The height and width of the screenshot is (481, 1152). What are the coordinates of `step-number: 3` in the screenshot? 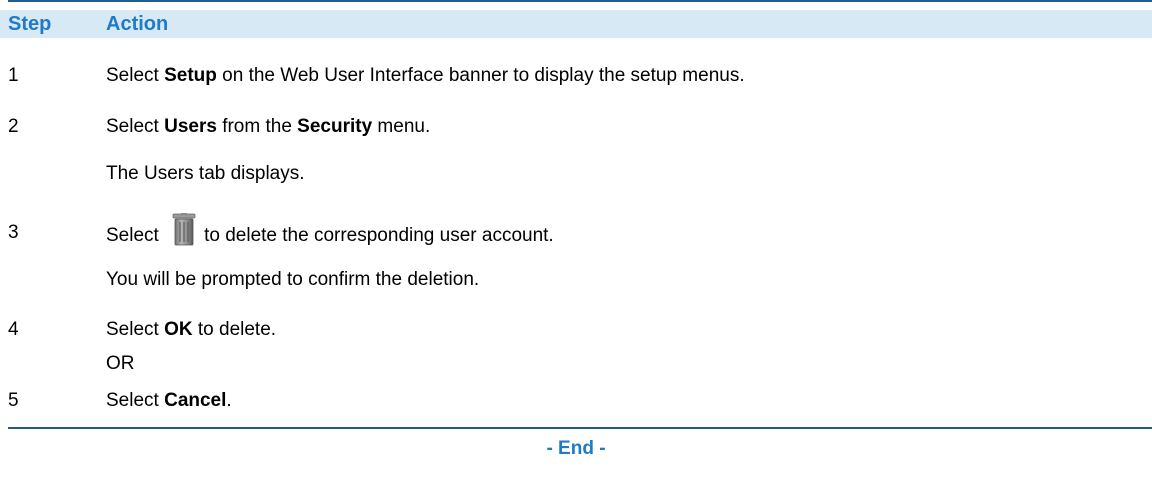 It's located at (13, 232).